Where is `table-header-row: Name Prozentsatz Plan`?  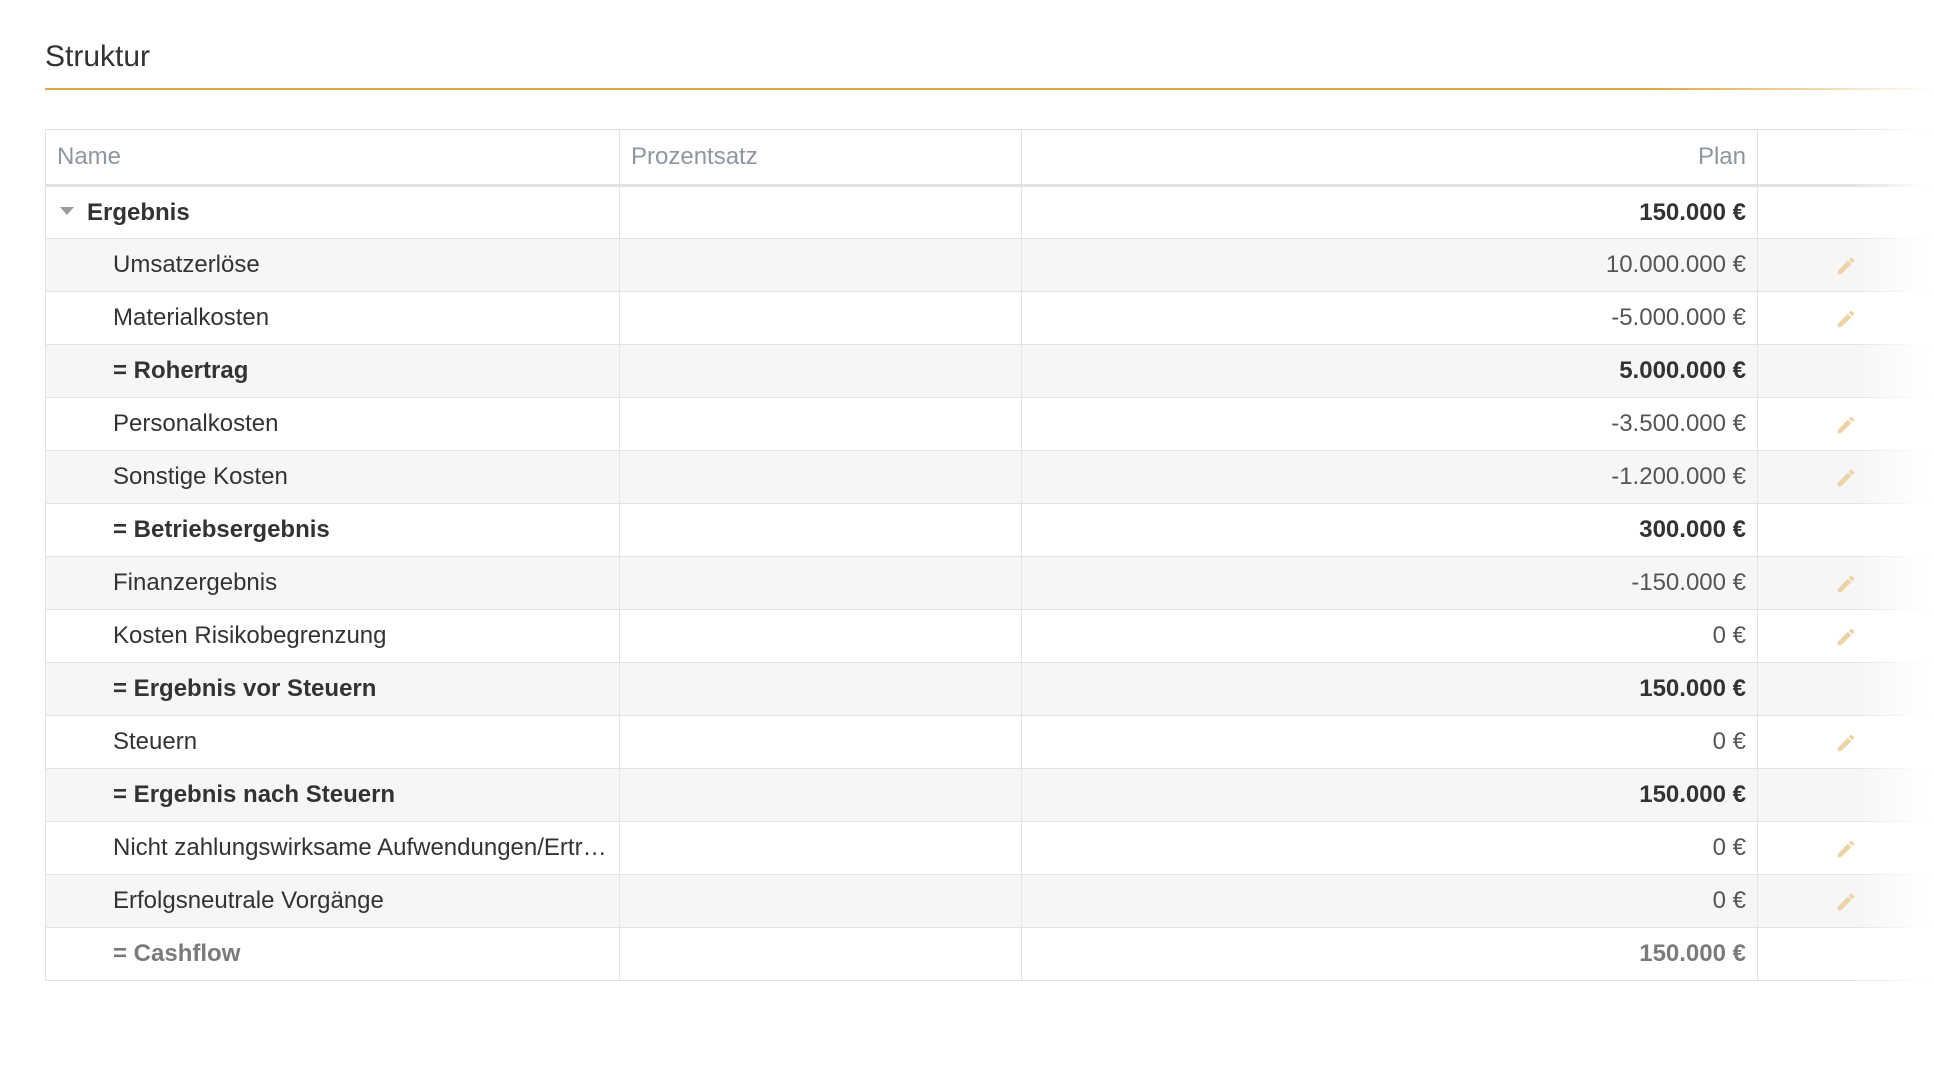
table-header-row: Name Prozentsatz Plan is located at coordinates (989, 158).